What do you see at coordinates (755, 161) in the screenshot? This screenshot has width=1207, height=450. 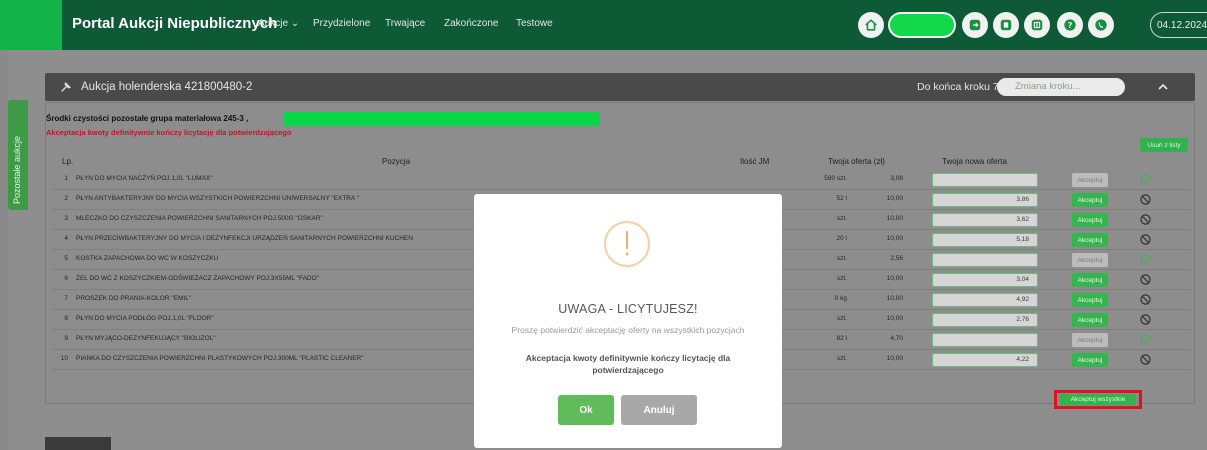 I see `header-qty: Ilość JM` at bounding box center [755, 161].